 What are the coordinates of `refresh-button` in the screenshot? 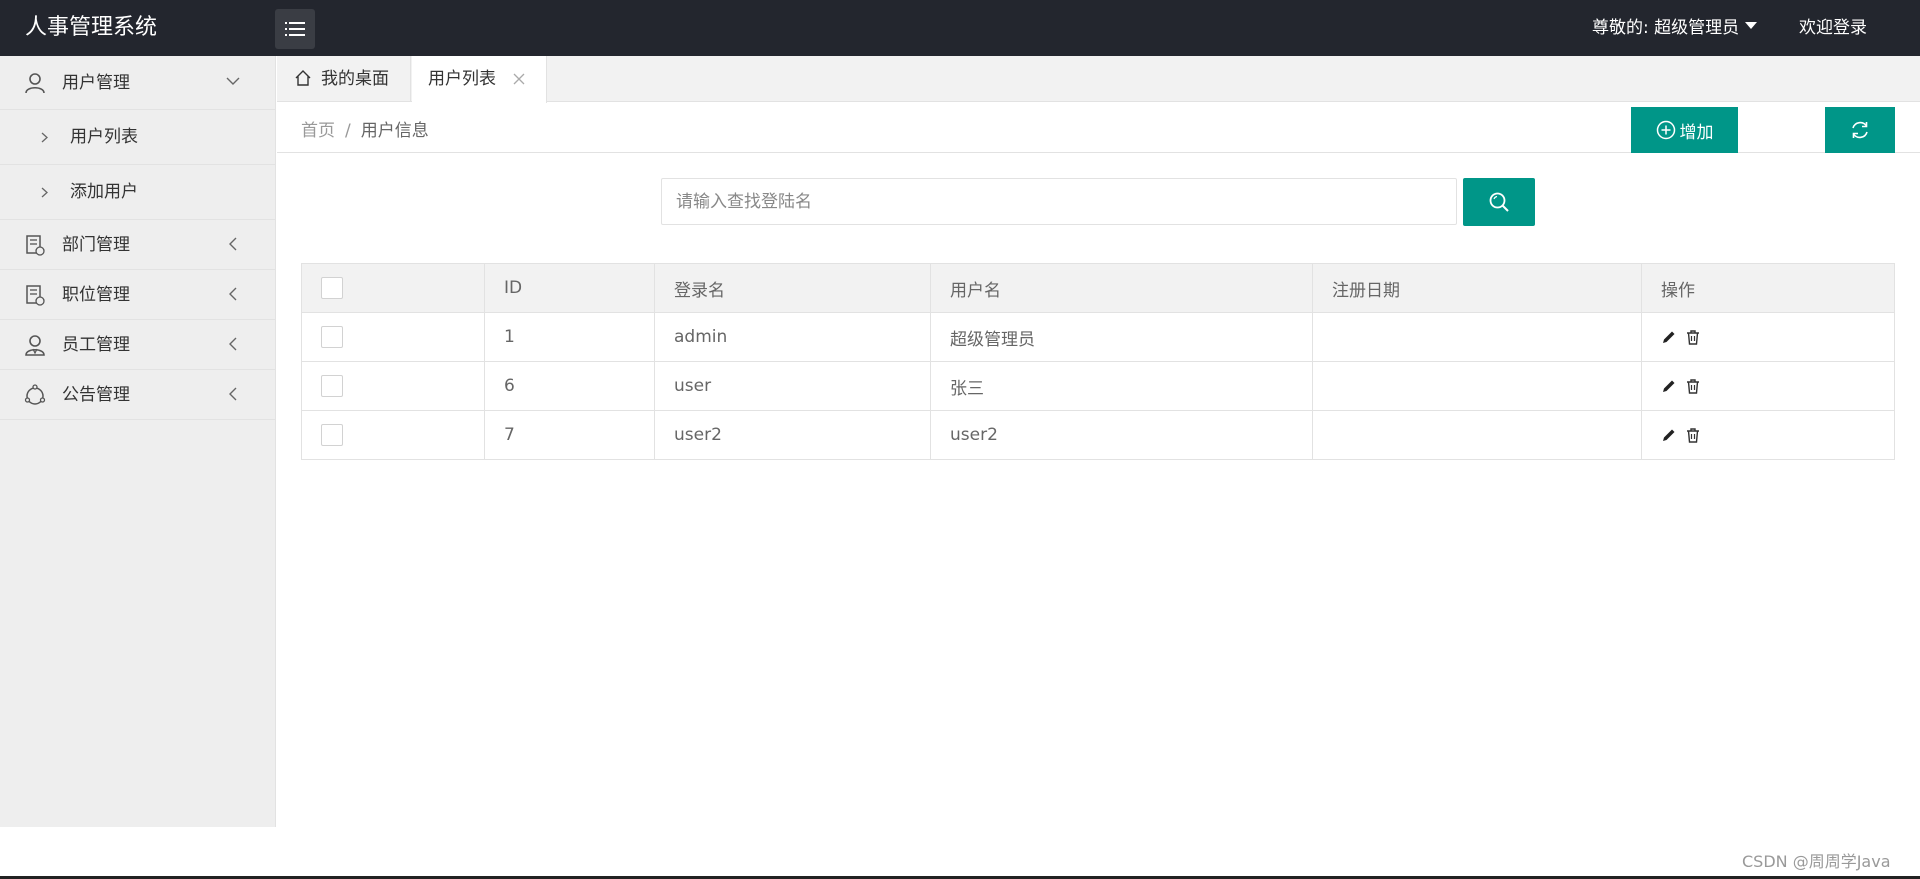 It's located at (1860, 130).